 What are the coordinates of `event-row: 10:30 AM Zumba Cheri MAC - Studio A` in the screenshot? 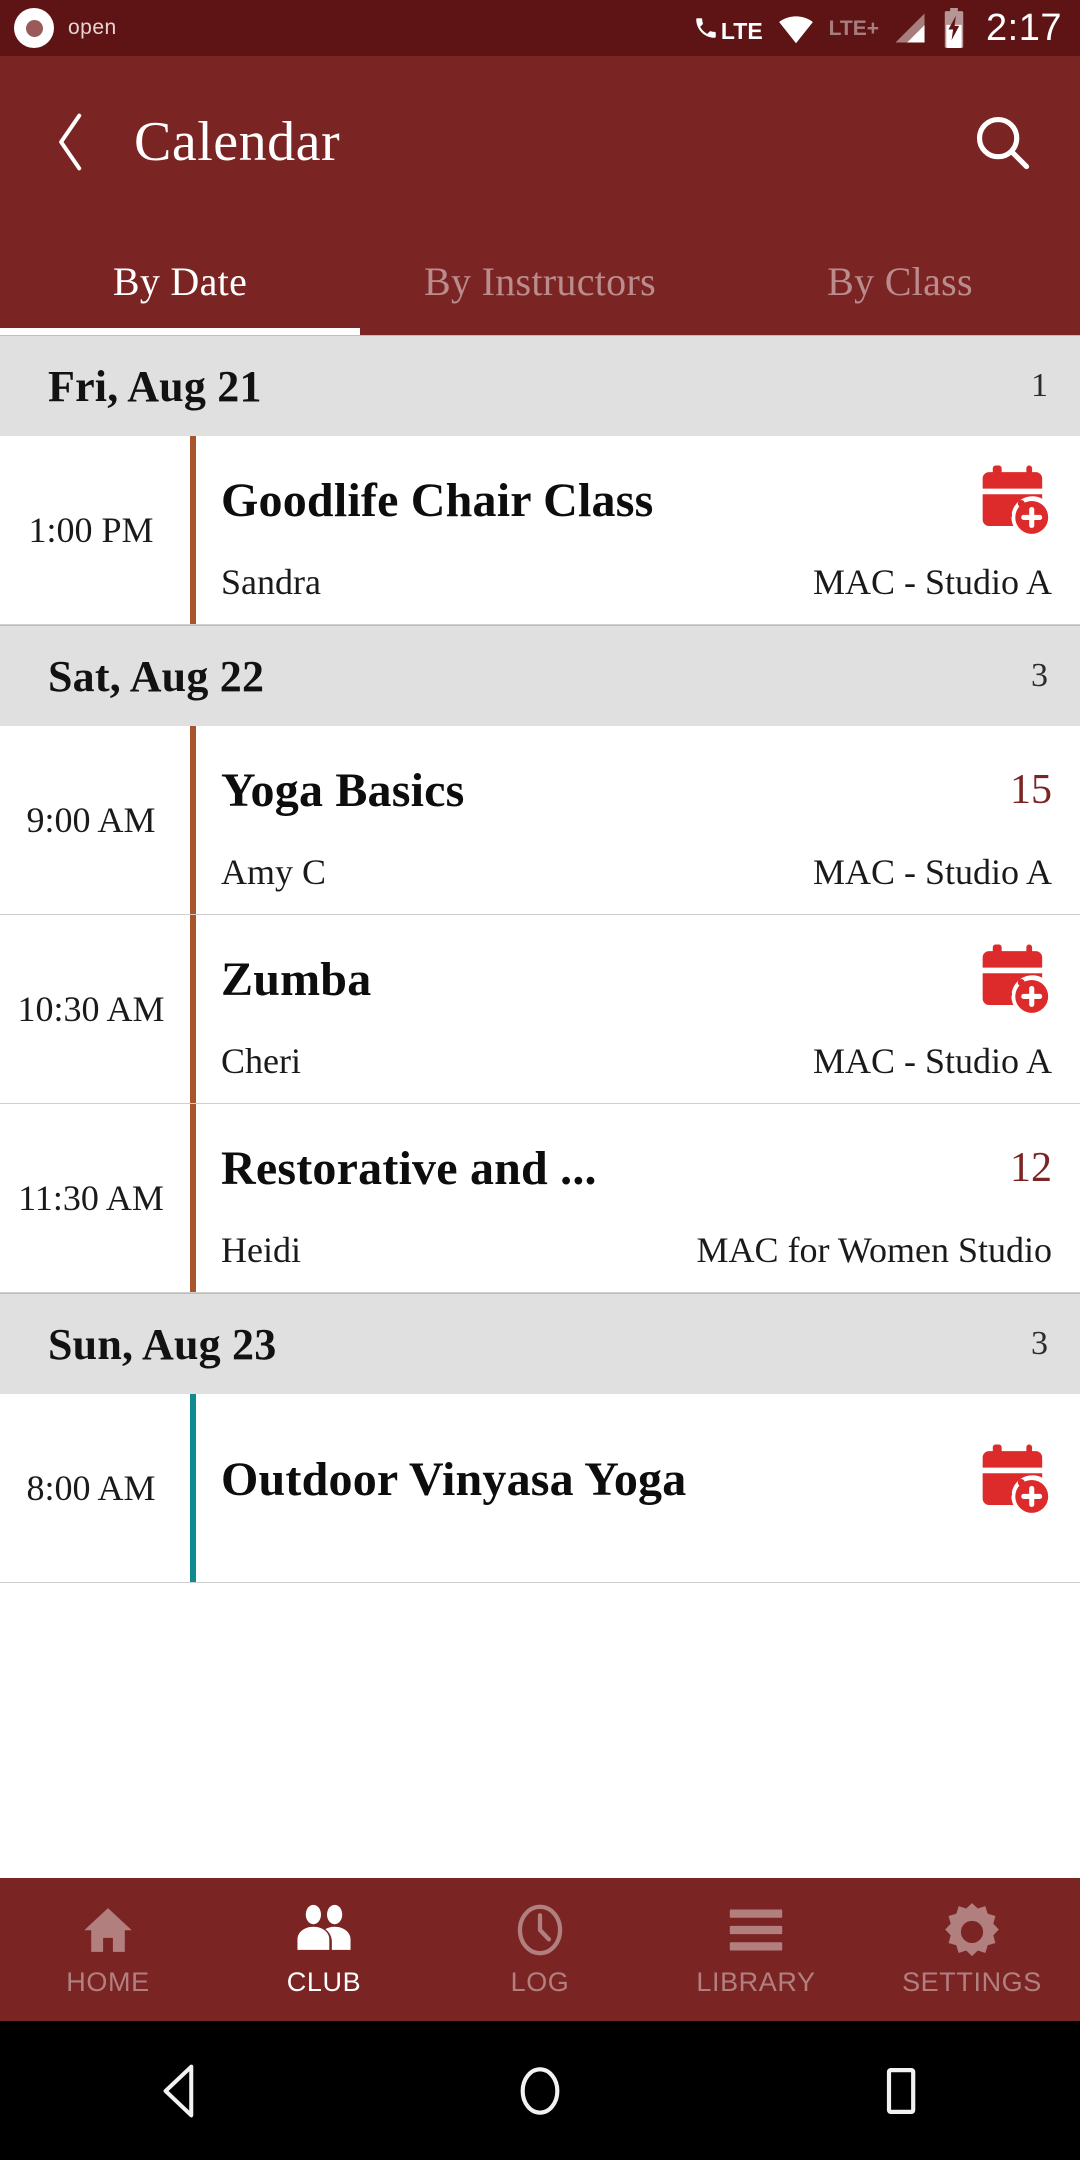 It's located at (540, 1009).